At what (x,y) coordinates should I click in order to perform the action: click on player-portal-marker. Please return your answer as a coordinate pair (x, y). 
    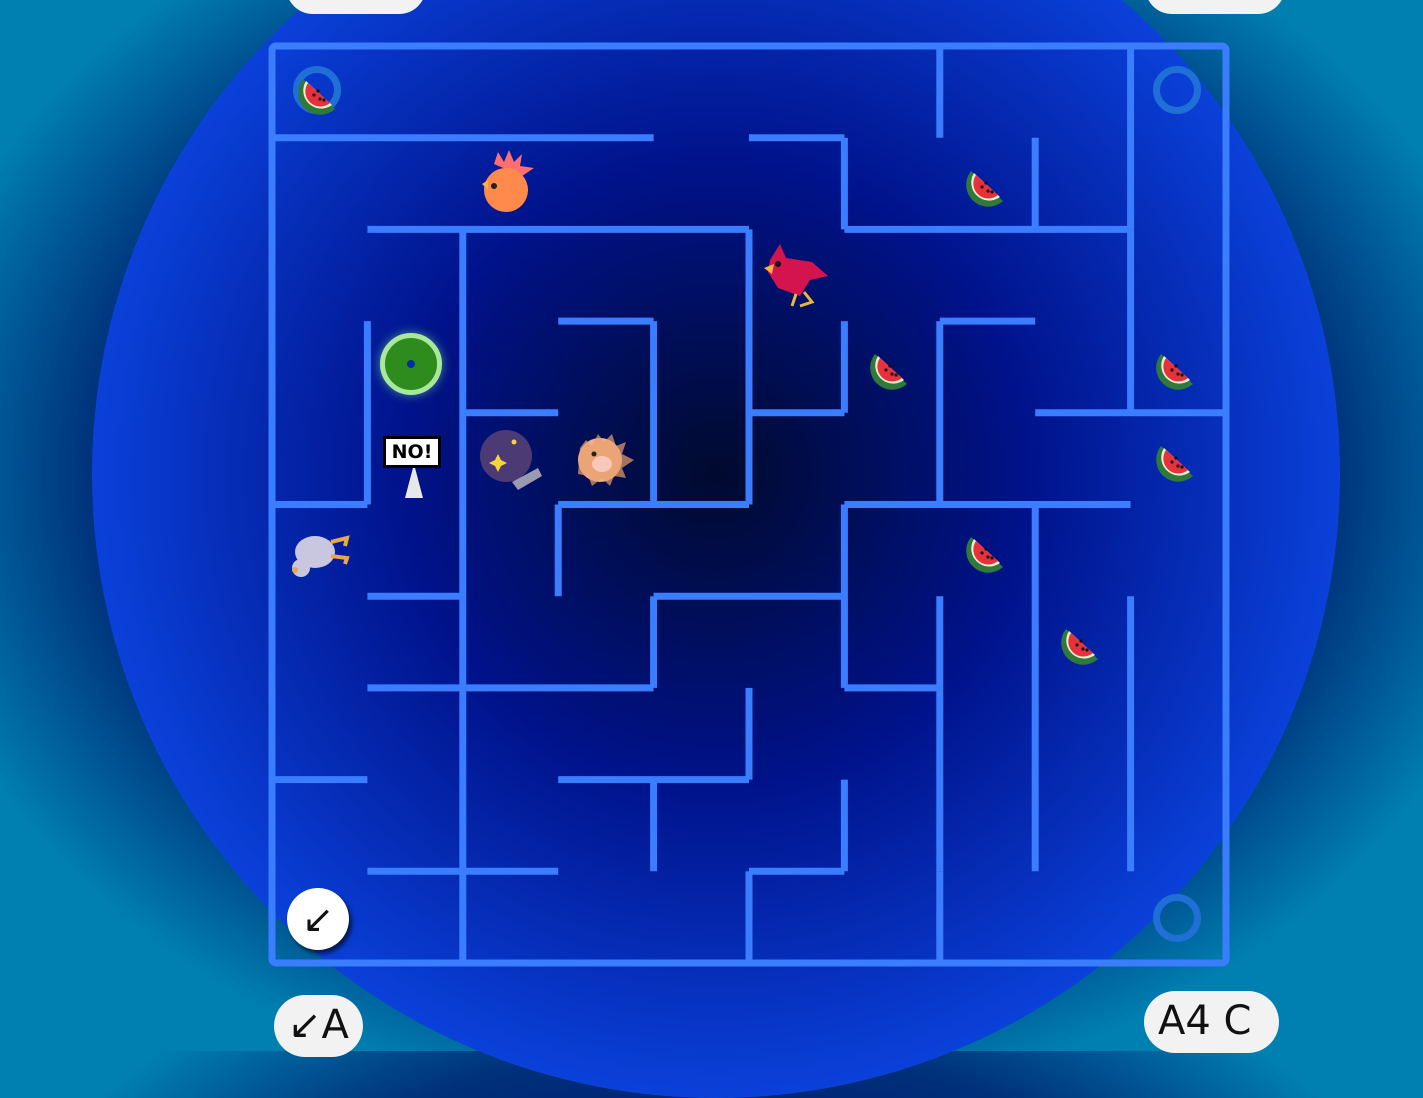
    Looking at the image, I should click on (411, 364).